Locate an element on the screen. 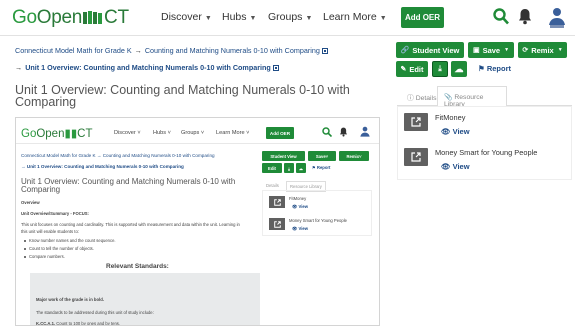 The width and height of the screenshot is (575, 326). breadcrumb-parent-link: Connecticut Model Math for Grade K is located at coordinates (73, 50).